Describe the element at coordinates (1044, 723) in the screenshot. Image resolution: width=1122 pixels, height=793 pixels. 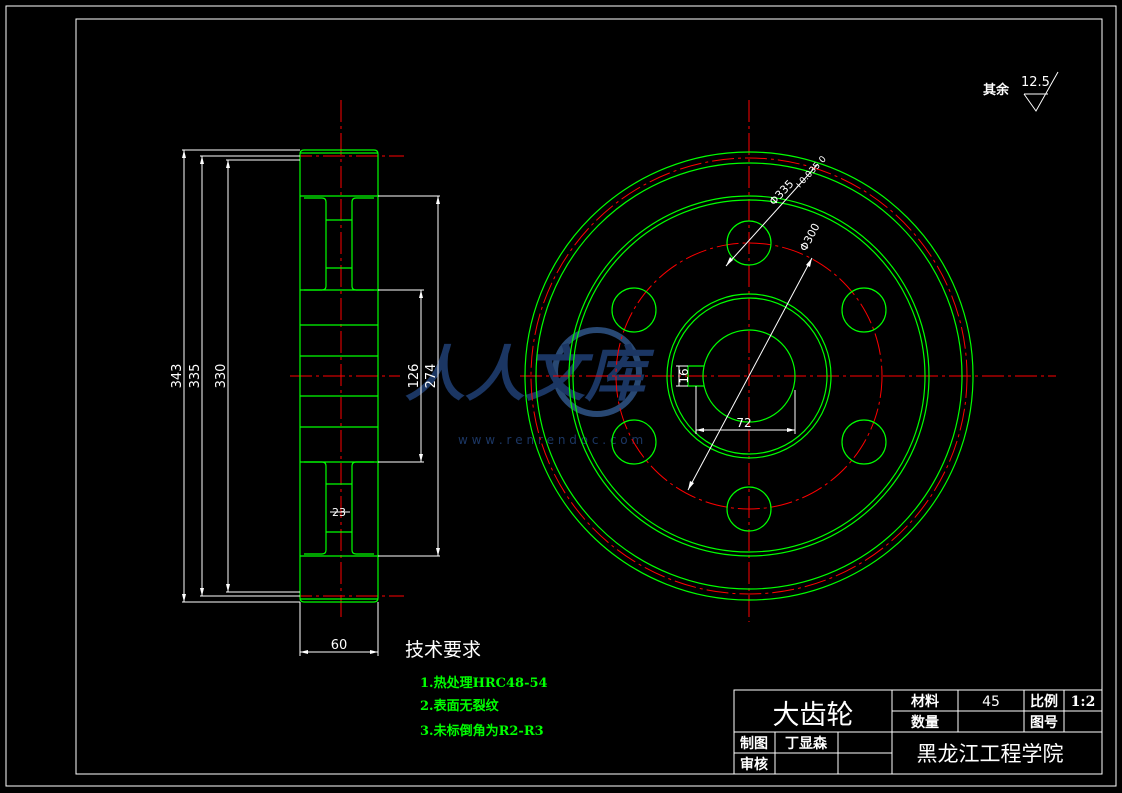
I see `label-drawing-no: 图号` at that location.